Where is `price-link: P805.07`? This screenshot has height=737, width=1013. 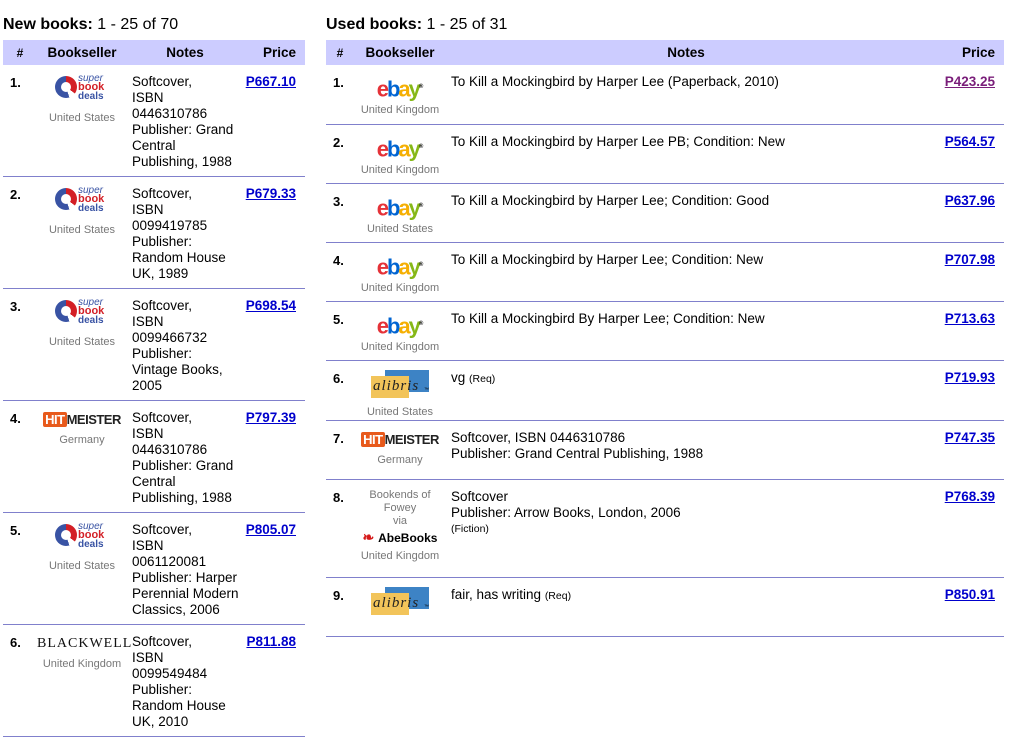 price-link: P805.07 is located at coordinates (271, 529).